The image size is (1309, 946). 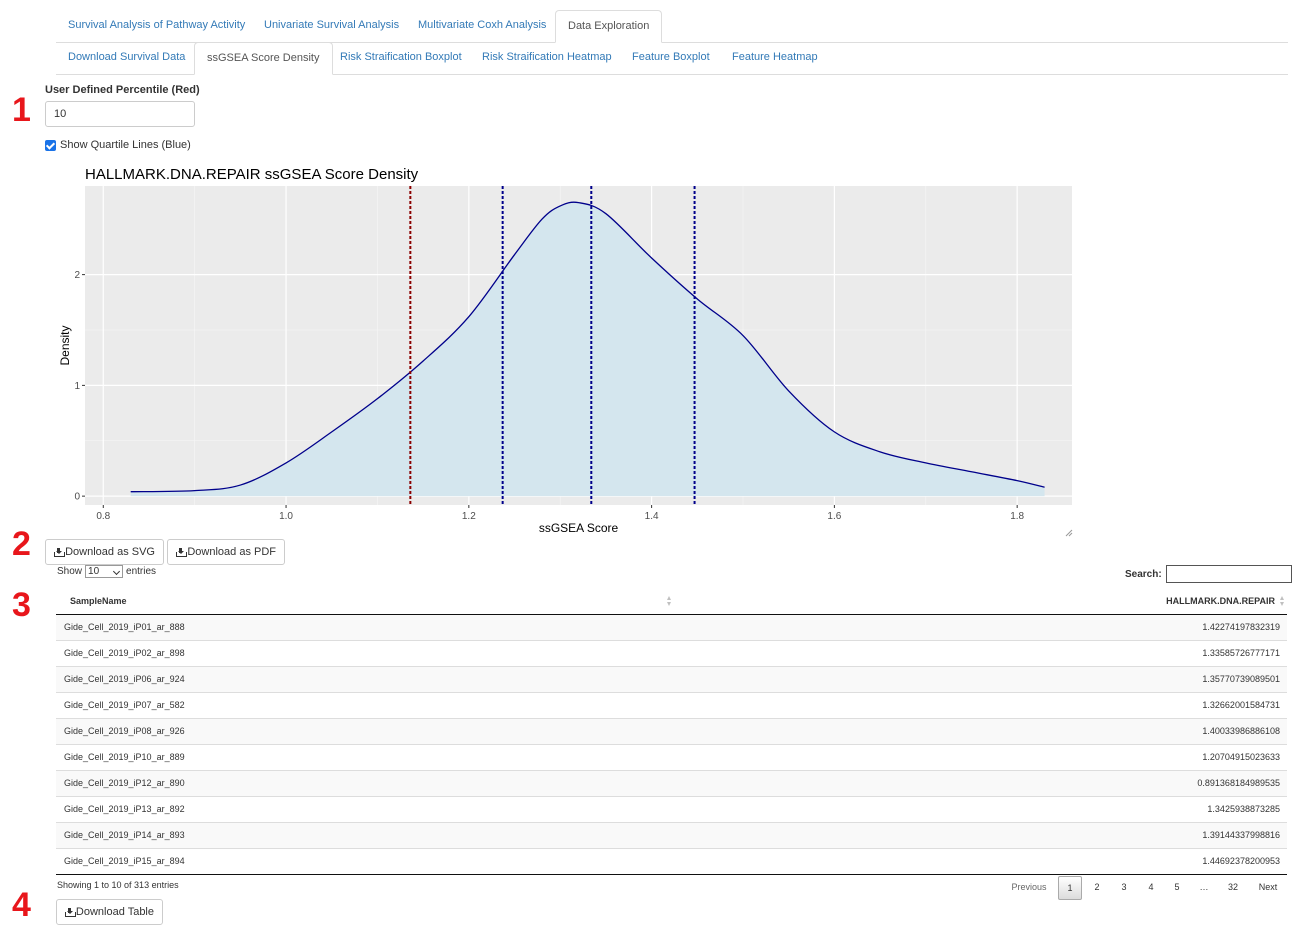 What do you see at coordinates (981, 861) in the screenshot?
I see `cell-score: 1.44692378200953` at bounding box center [981, 861].